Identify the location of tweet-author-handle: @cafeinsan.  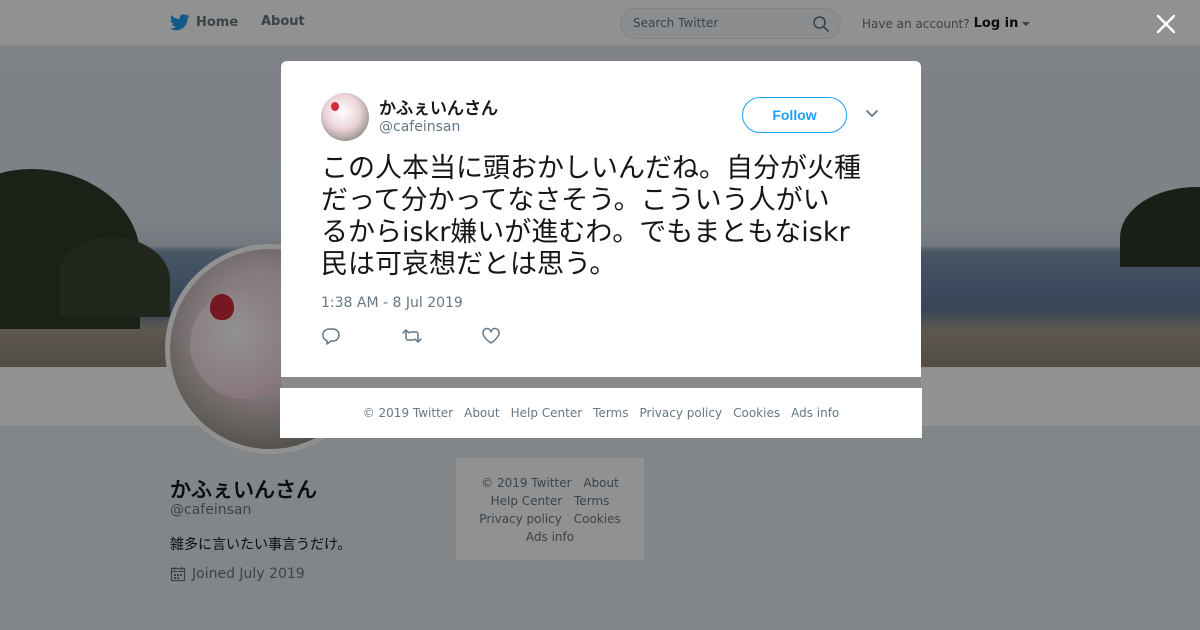
(419, 127).